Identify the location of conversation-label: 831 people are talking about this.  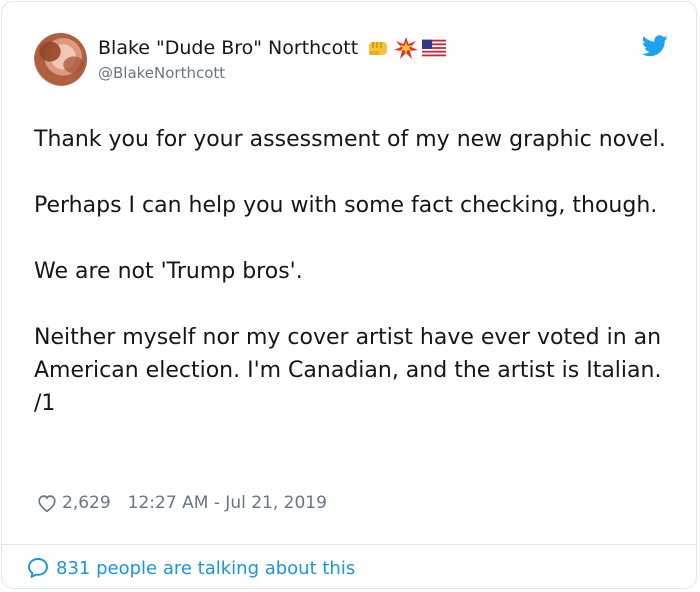
(206, 568).